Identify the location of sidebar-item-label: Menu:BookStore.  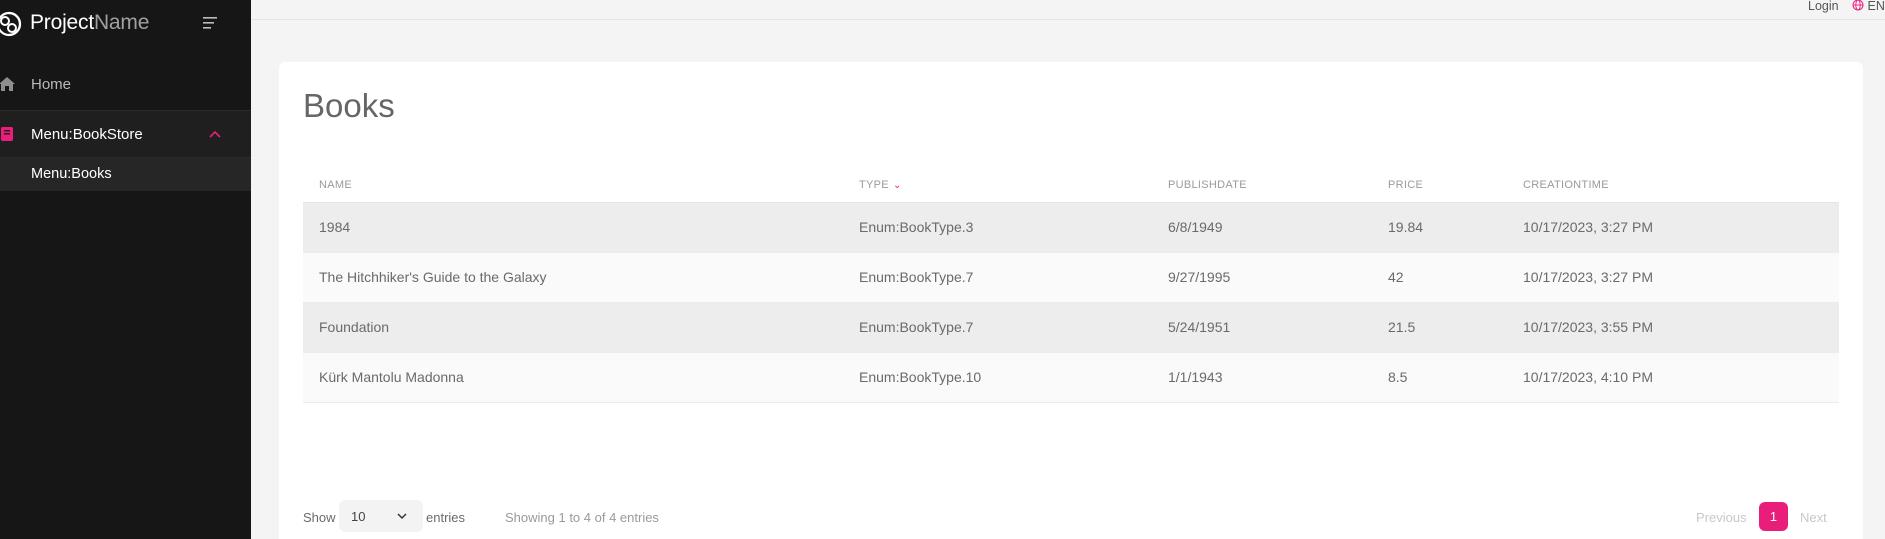
(87, 134).